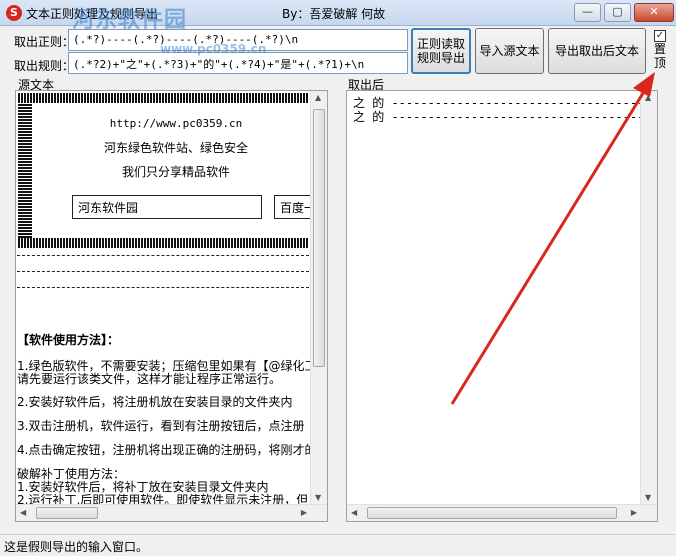 The height and width of the screenshot is (556, 676). I want to click on status-bar: 这是假则导出的输入窗口。, so click(338, 545).